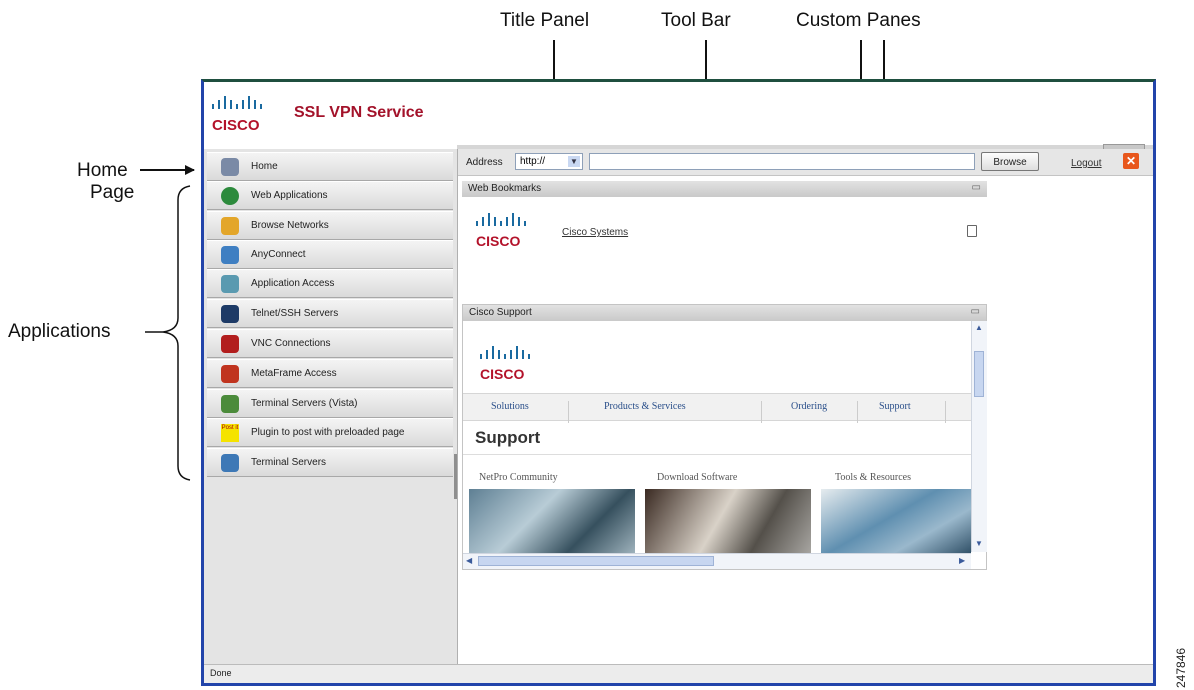 The height and width of the screenshot is (690, 1194). I want to click on copy-icon, so click(972, 231).